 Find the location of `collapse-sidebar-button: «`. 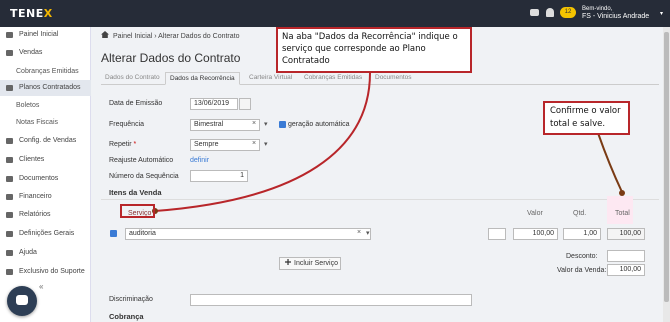

collapse-sidebar-button: « is located at coordinates (41, 286).